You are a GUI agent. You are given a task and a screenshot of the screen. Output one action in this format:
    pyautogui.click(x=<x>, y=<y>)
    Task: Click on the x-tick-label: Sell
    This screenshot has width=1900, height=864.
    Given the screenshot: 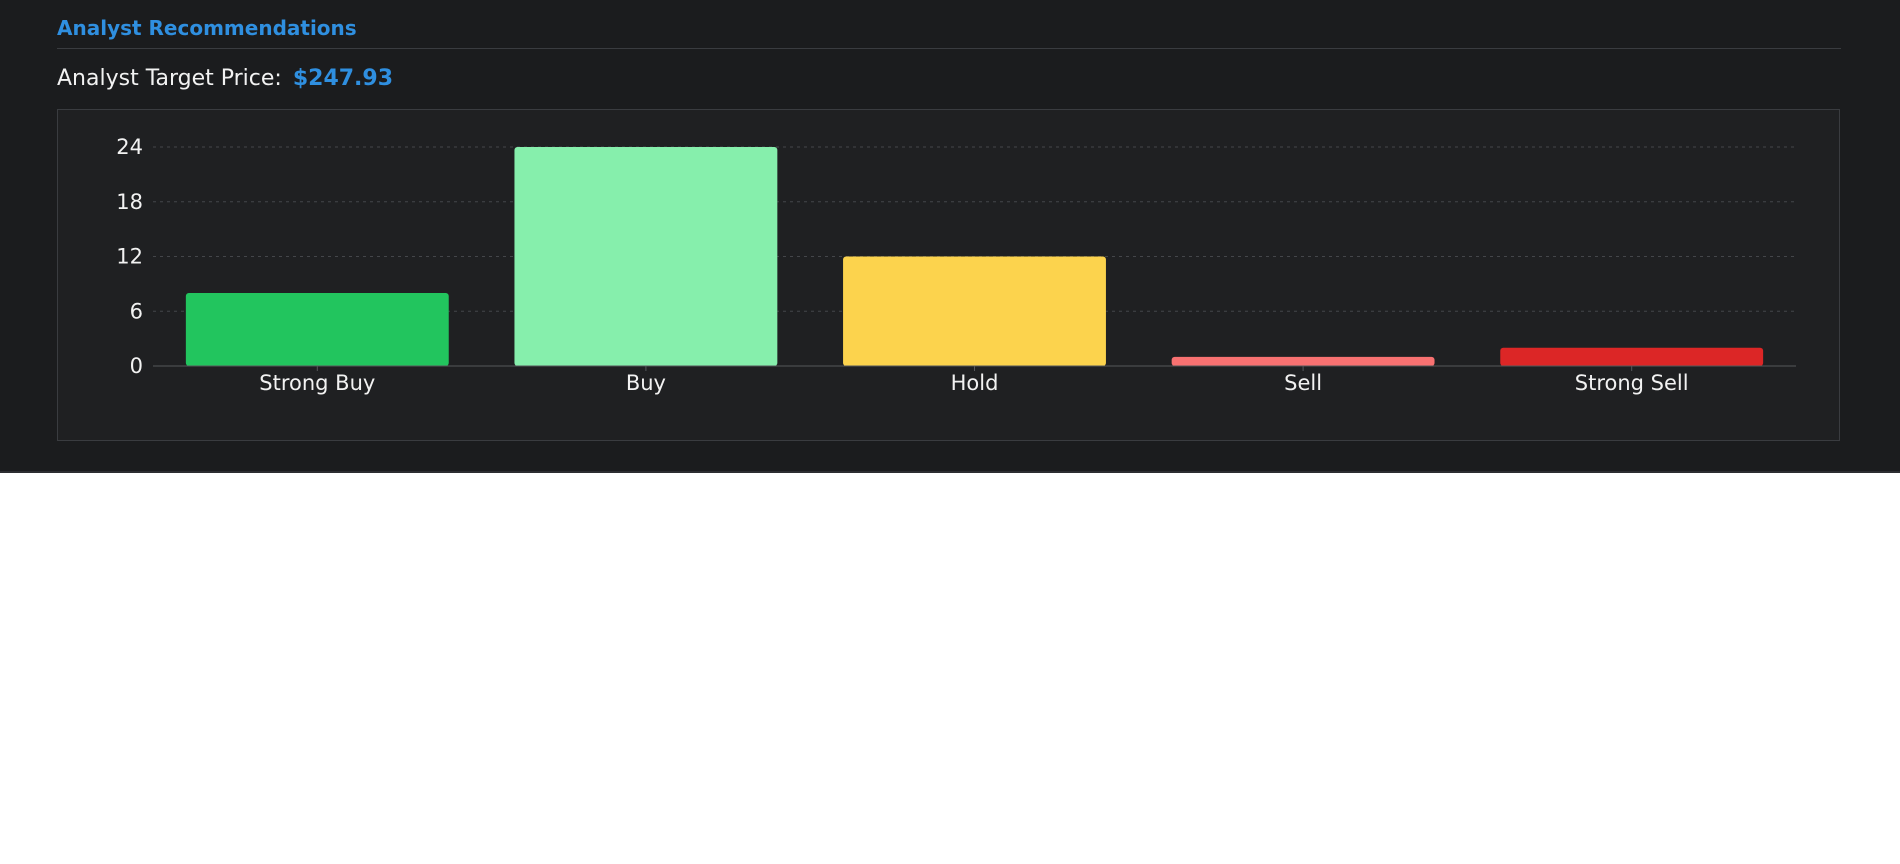 What is the action you would take?
    pyautogui.click(x=1303, y=383)
    